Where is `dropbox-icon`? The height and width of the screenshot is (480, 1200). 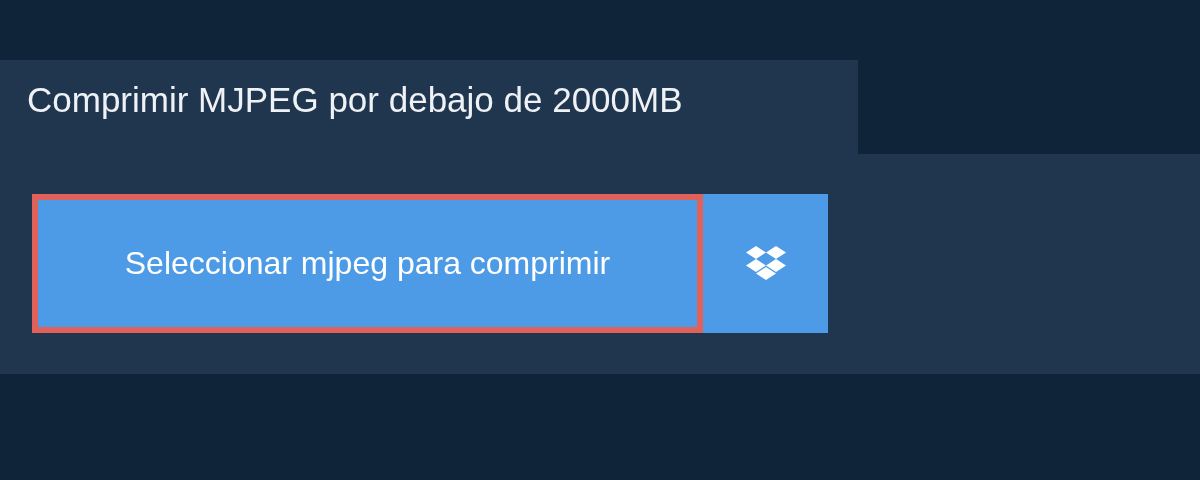
dropbox-icon is located at coordinates (765, 263).